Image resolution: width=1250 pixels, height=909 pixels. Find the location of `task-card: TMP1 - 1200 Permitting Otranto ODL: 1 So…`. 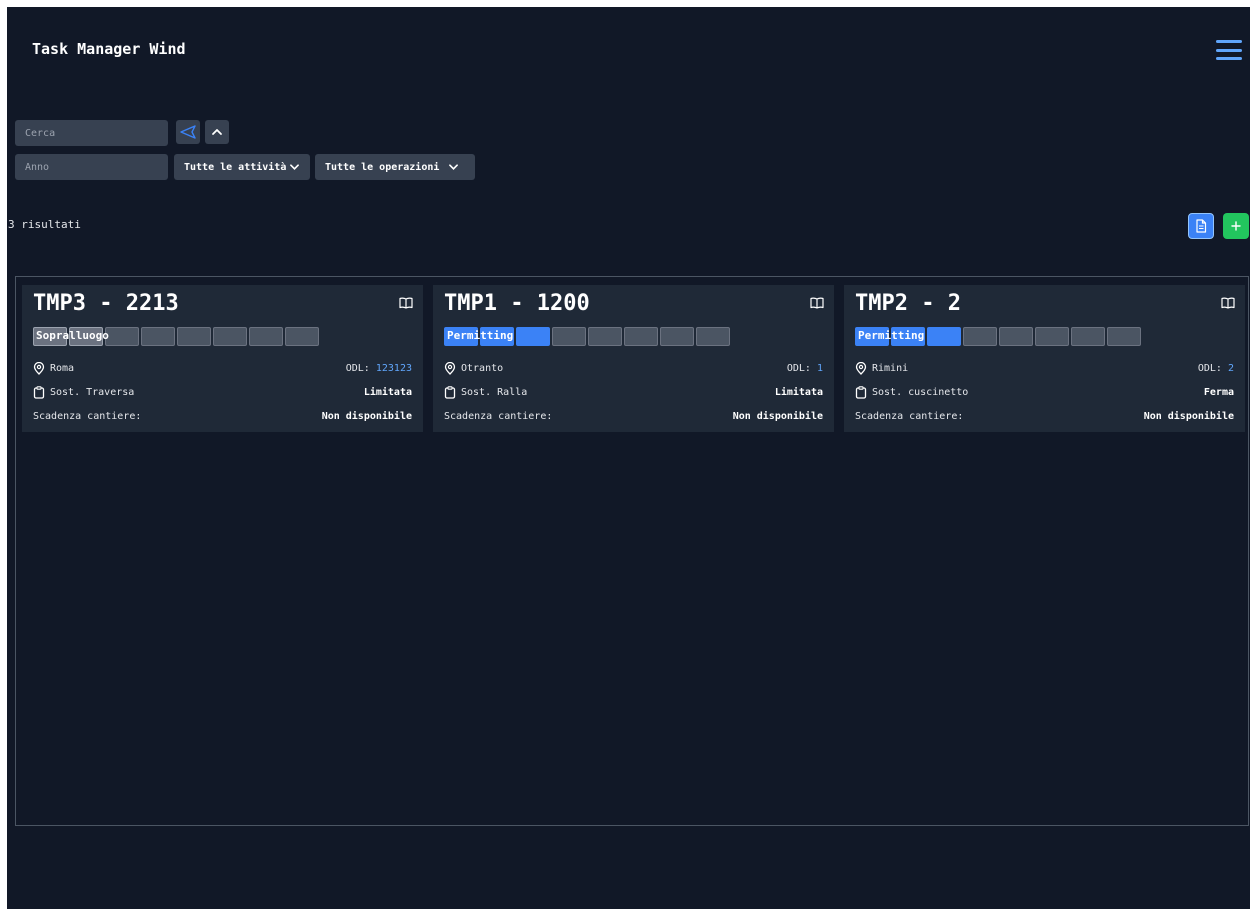

task-card: TMP1 - 1200 Permitting Otranto ODL: 1 So… is located at coordinates (633, 358).